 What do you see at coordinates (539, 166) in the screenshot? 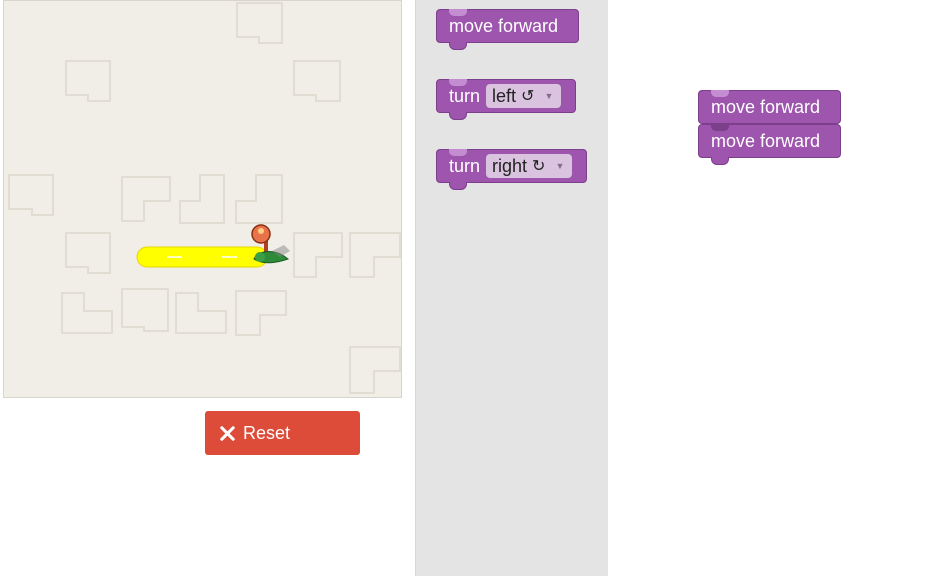
I see `rotate-right-icon: ↻` at bounding box center [539, 166].